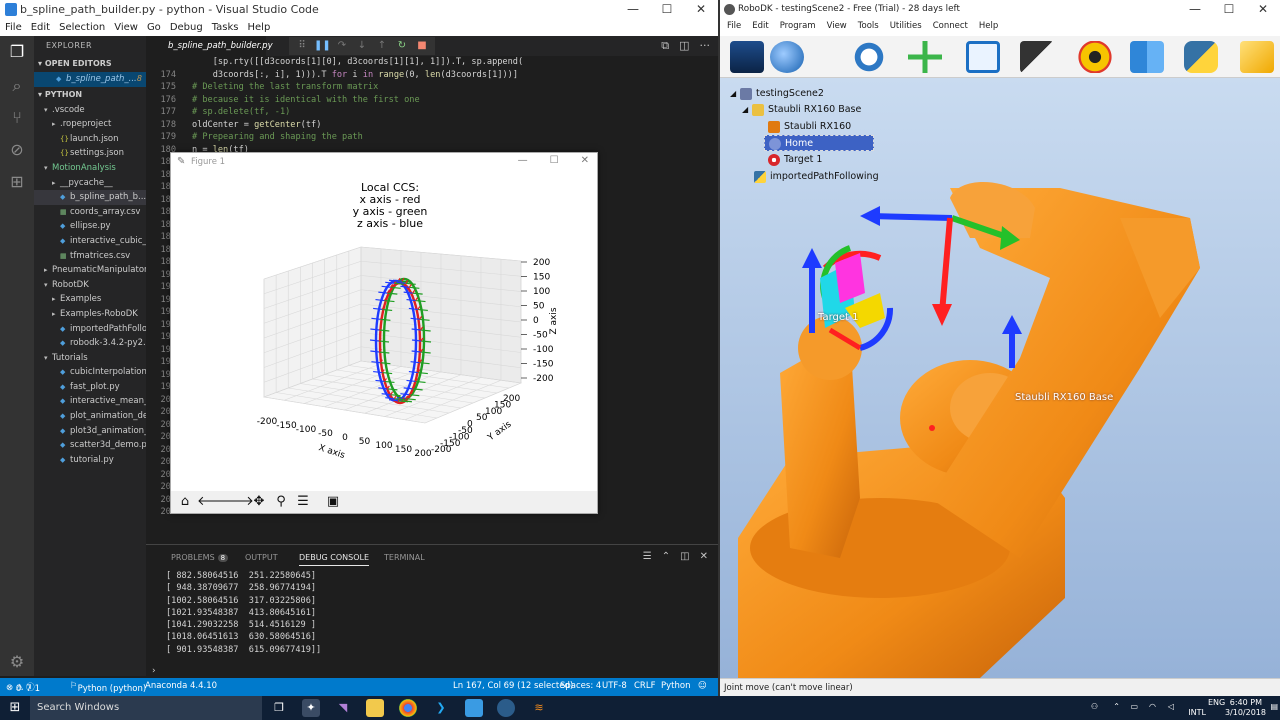 This screenshot has width=1280, height=720. What do you see at coordinates (90, 358) in the screenshot?
I see `tree-item: ▾ Tutorials` at bounding box center [90, 358].